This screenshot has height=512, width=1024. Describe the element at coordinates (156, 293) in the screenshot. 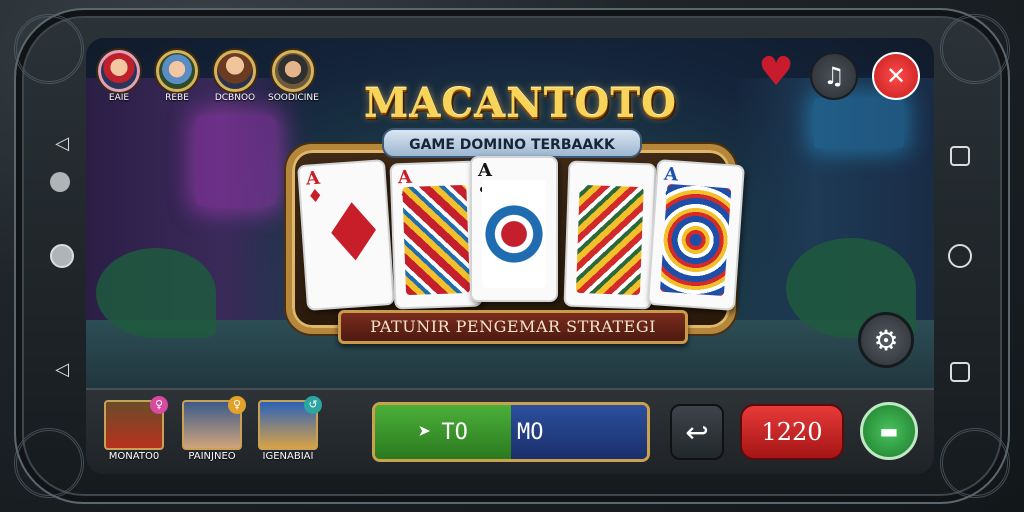

I see `plant-decoration` at that location.